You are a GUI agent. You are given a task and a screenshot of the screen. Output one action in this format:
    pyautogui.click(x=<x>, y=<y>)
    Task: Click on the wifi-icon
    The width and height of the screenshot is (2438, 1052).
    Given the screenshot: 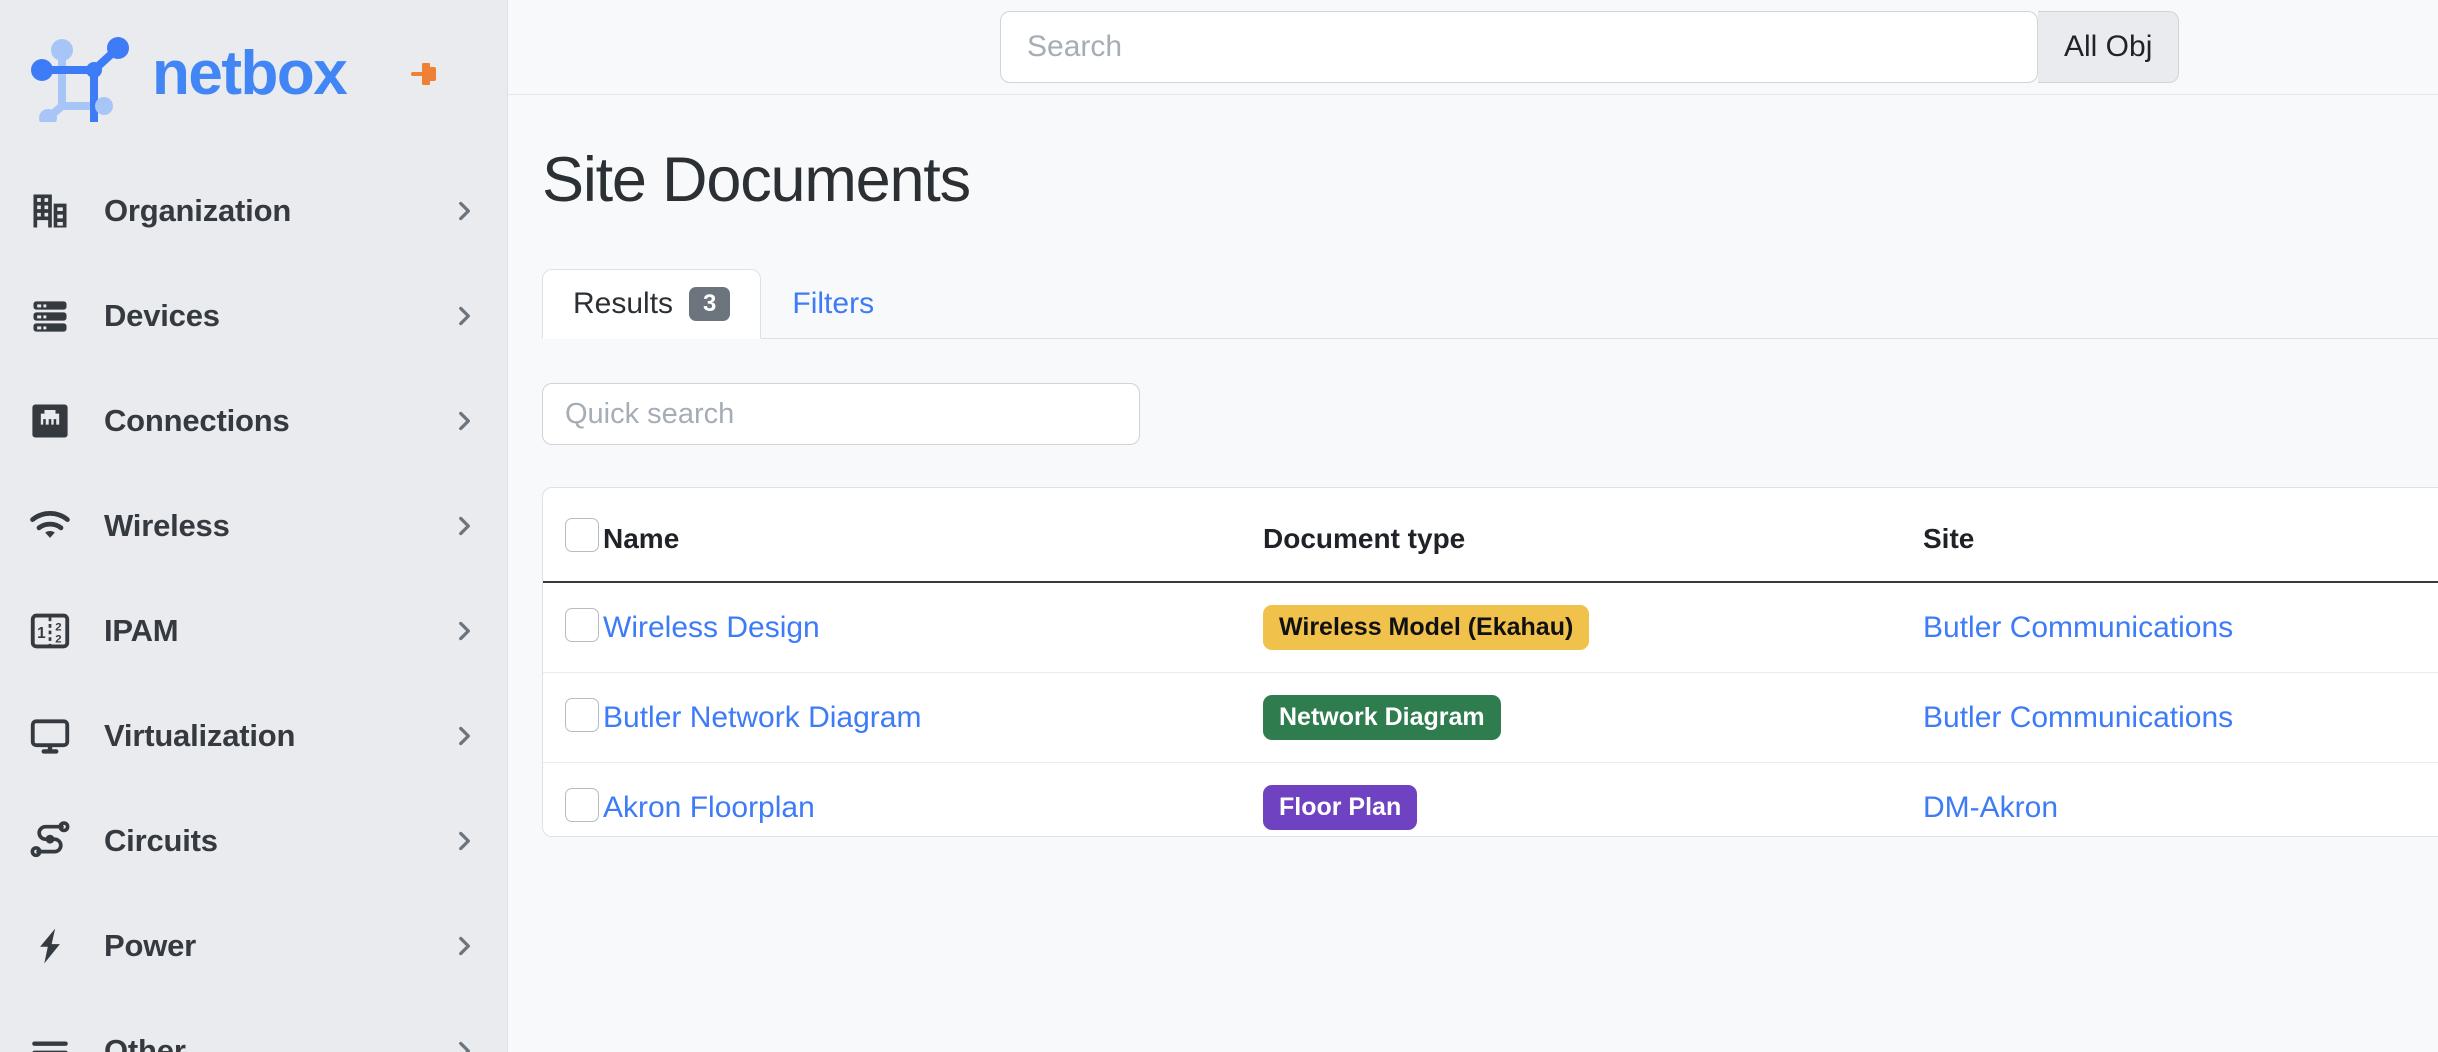 What is the action you would take?
    pyautogui.click(x=50, y=526)
    